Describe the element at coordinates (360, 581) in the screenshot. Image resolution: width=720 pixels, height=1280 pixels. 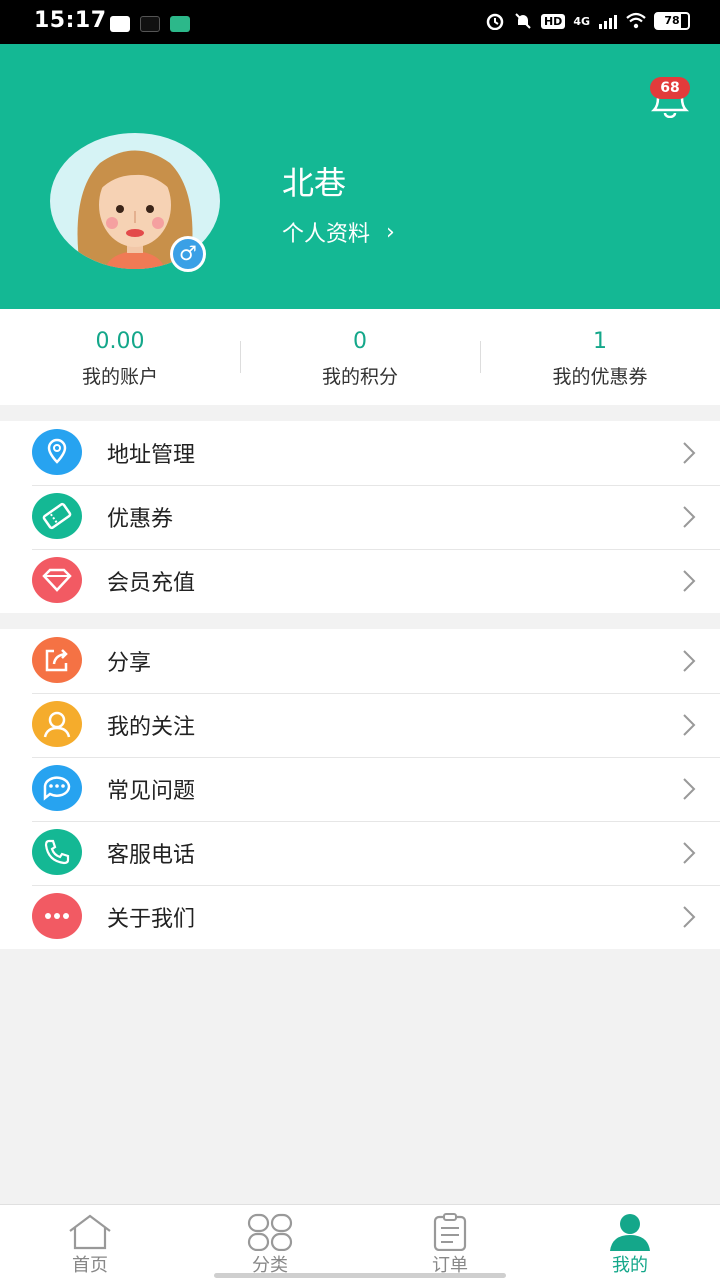
I see `menu-item-recharge: 会员充值` at that location.